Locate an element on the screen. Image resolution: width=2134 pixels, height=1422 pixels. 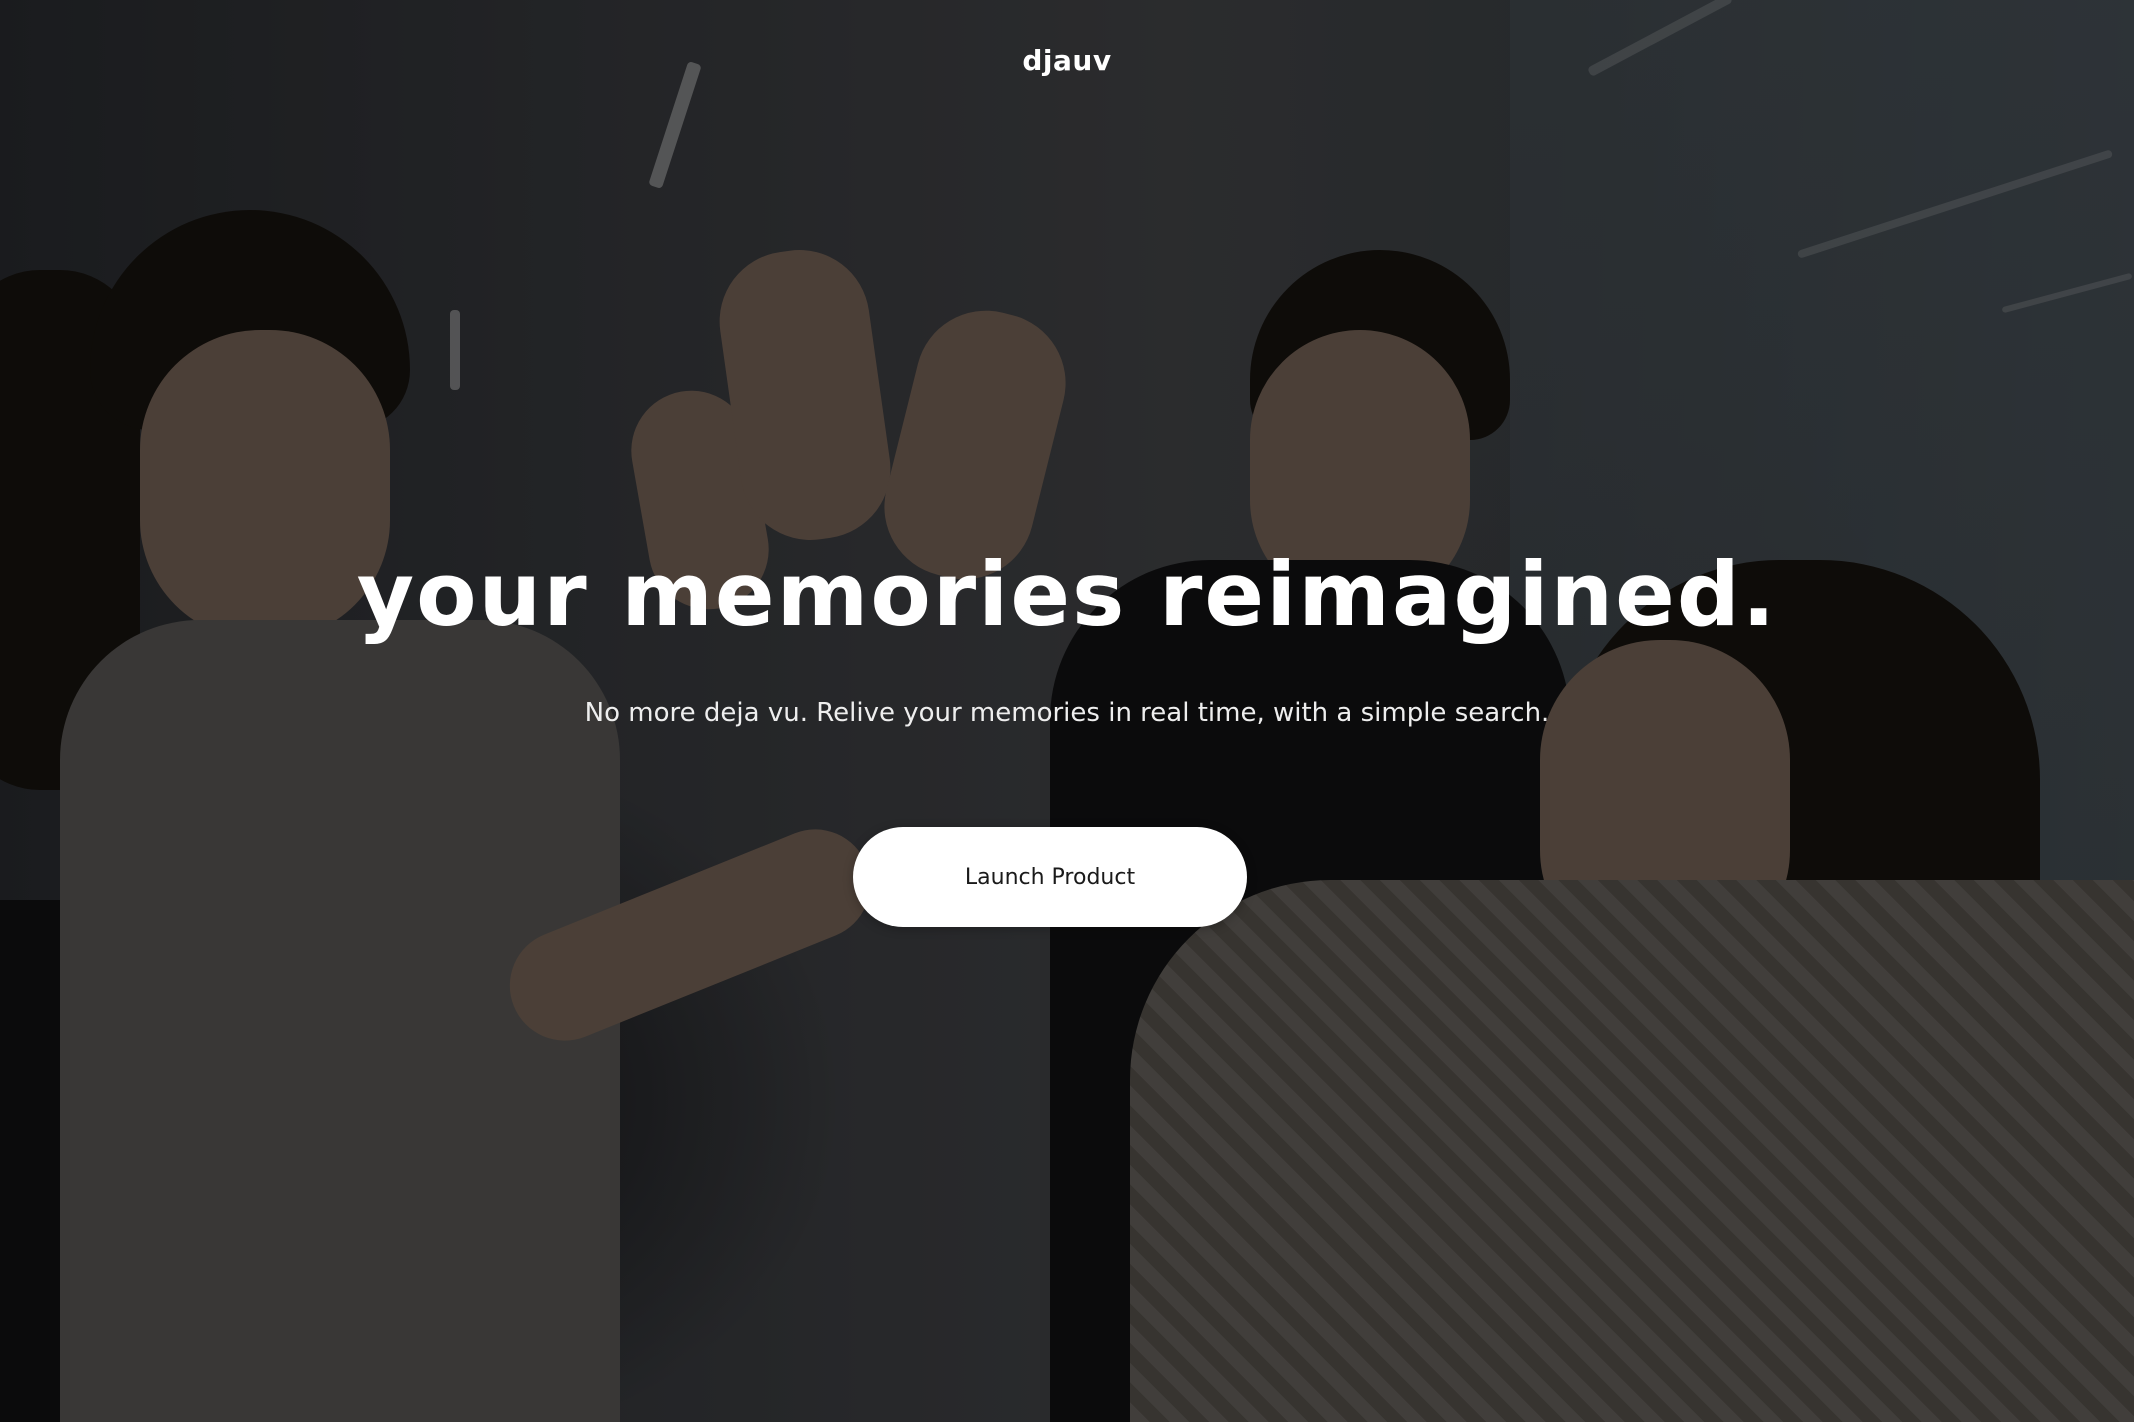
hero-headline: your memories reimagined. is located at coordinates (1067, 594).